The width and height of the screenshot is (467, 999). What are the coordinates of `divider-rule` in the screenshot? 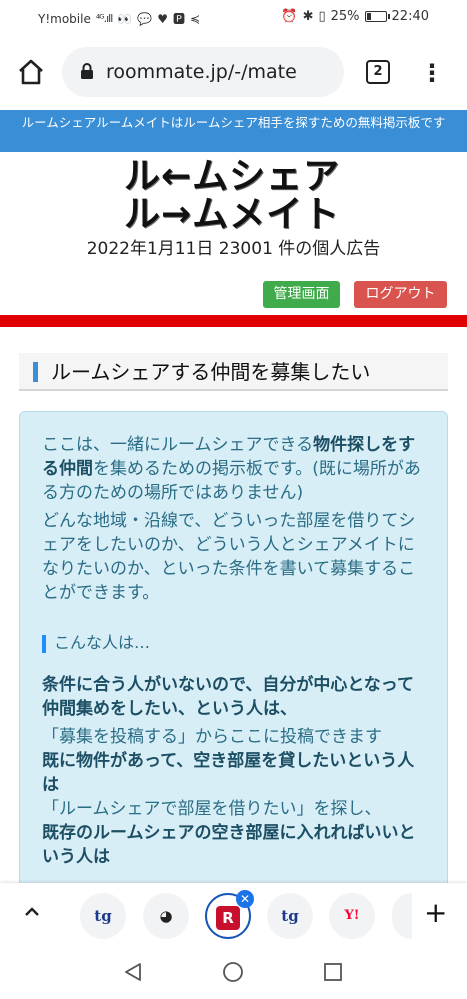 It's located at (233, 321).